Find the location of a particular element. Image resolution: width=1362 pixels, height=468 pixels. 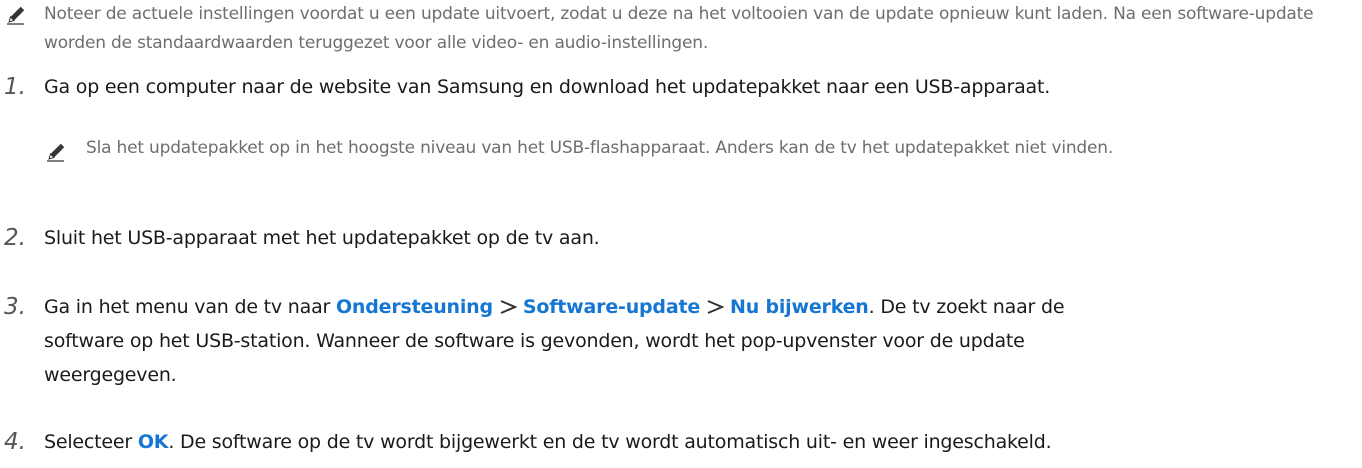

ok-link: OK is located at coordinates (153, 442).